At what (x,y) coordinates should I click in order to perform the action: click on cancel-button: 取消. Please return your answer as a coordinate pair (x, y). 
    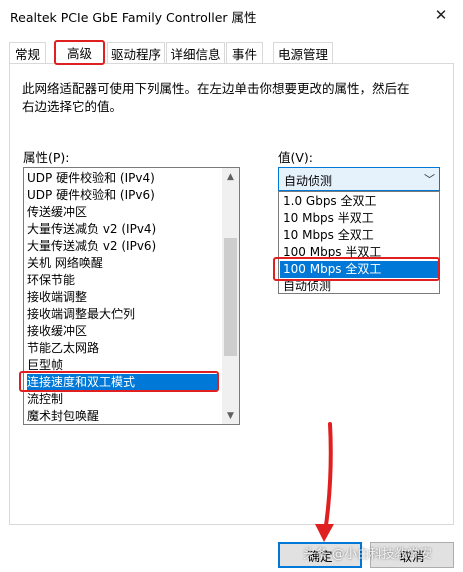
    Looking at the image, I should click on (412, 555).